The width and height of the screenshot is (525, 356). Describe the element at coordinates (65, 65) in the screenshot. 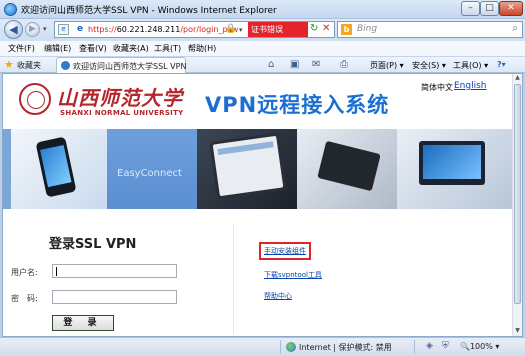

I see `tab-favicon` at that location.